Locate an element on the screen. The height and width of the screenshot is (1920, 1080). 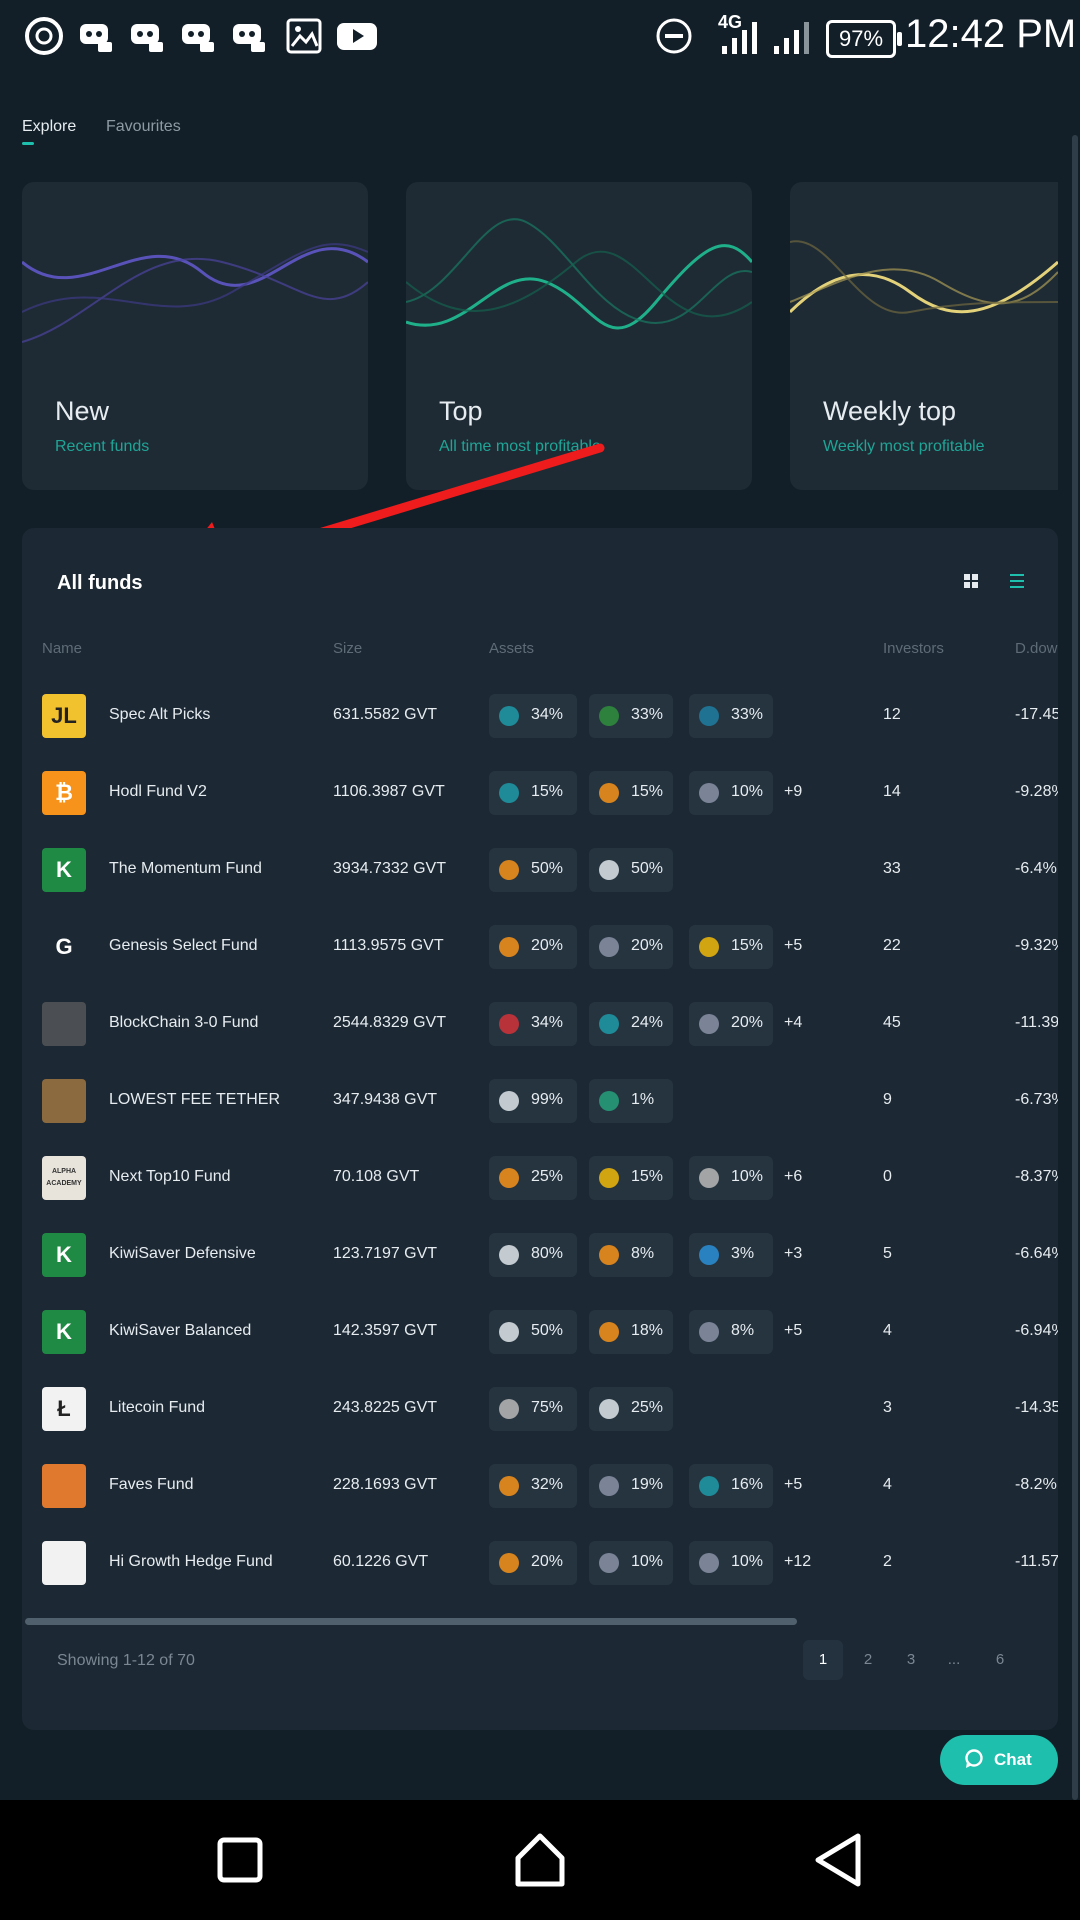
recents-button-icon is located at coordinates (240, 1860).